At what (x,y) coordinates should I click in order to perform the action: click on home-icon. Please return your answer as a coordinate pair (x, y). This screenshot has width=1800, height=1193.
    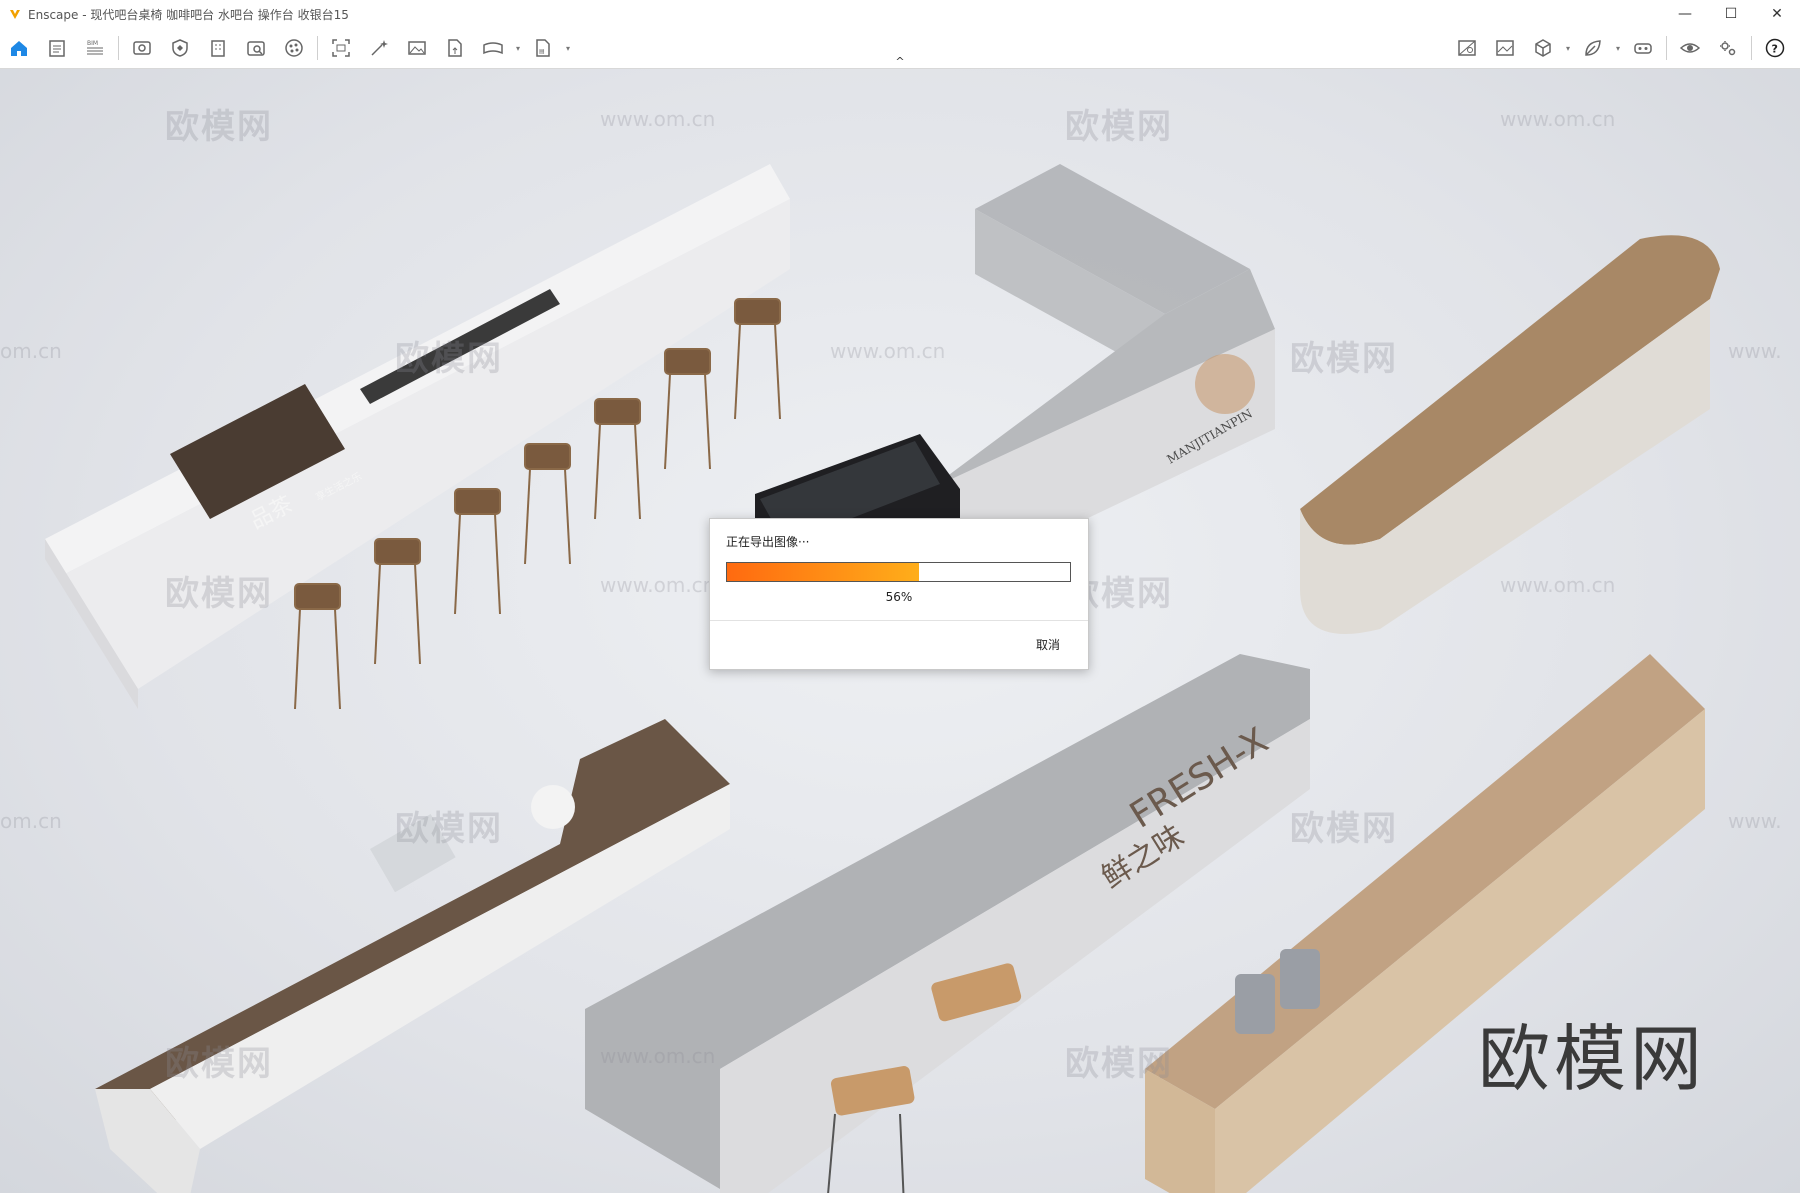
    Looking at the image, I should click on (19, 48).